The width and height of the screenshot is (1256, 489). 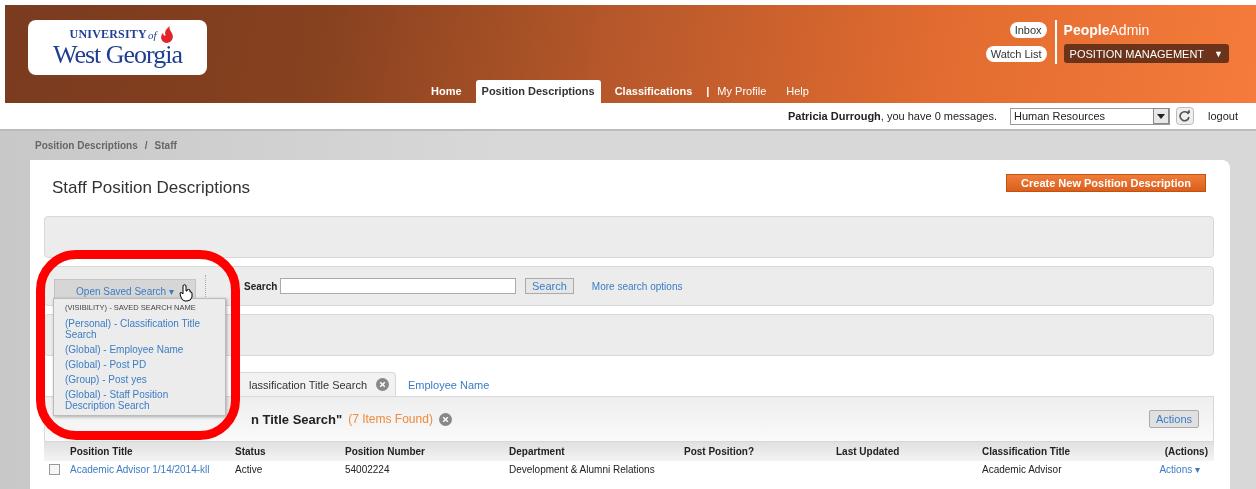 What do you see at coordinates (1106, 183) in the screenshot?
I see `create-button: Create New Position Description` at bounding box center [1106, 183].